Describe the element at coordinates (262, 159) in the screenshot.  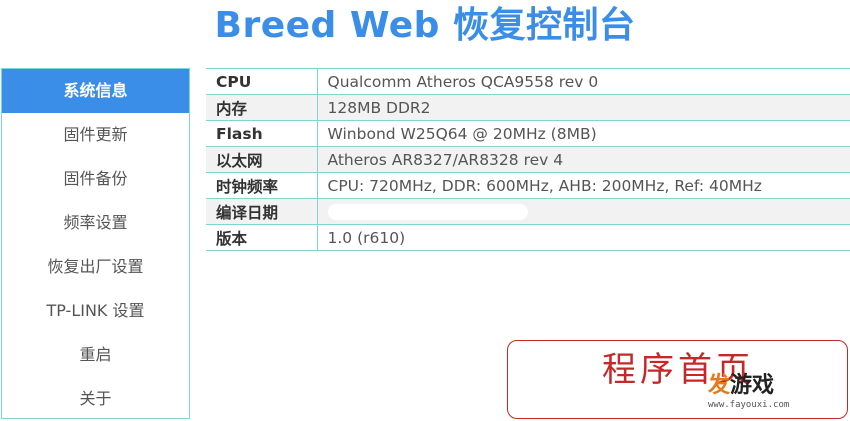
I see `info-key-ethernet: 以太网` at that location.